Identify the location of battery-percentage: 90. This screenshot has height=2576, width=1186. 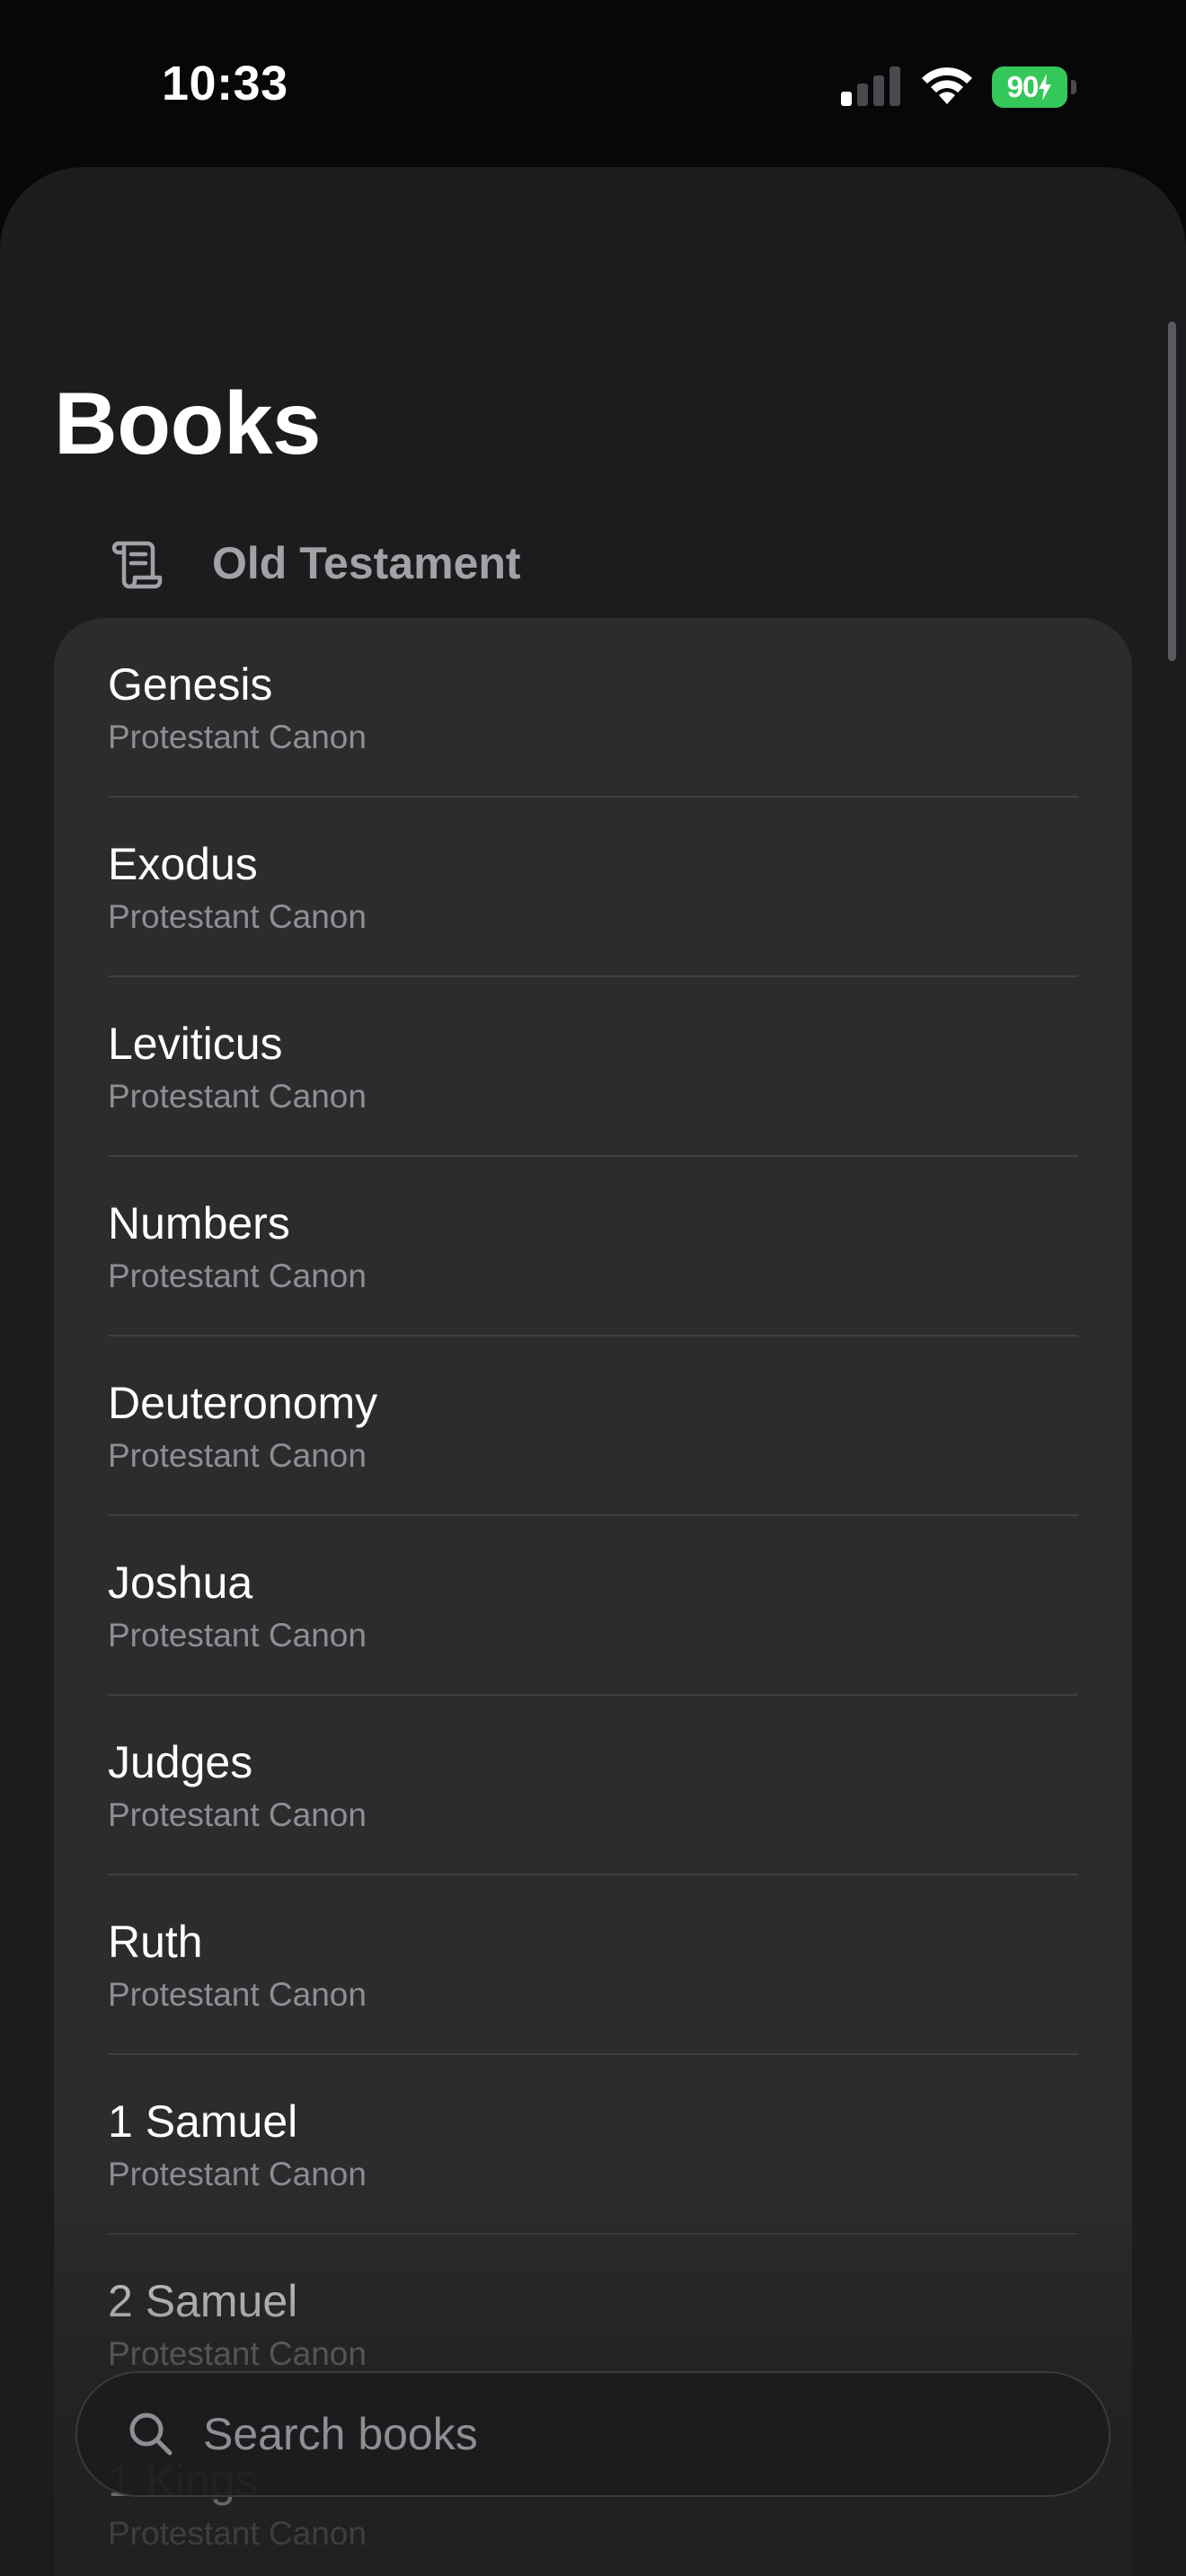
(1023, 86).